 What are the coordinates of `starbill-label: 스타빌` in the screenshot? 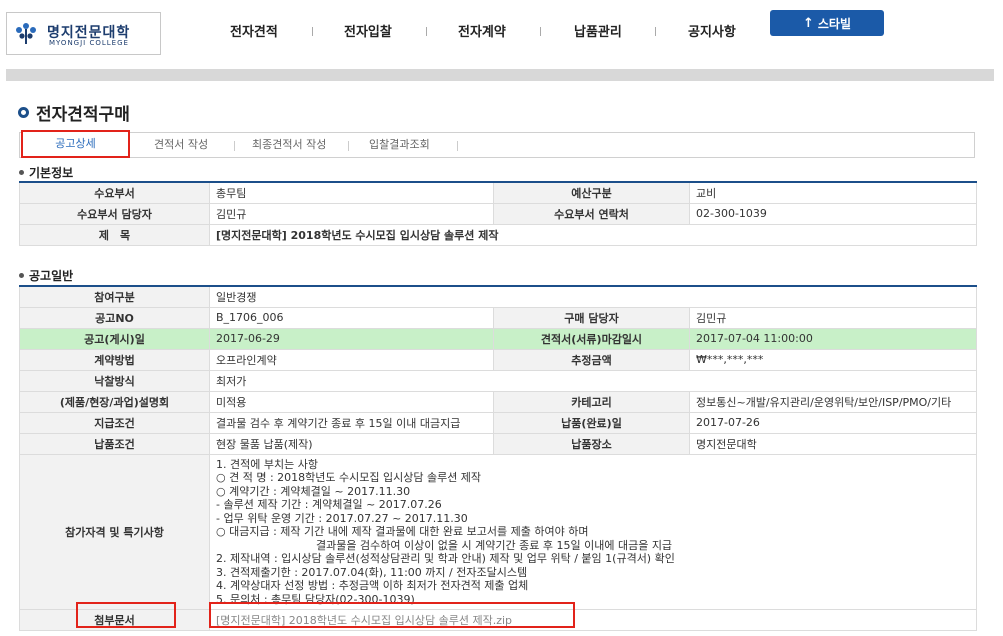 It's located at (834, 23).